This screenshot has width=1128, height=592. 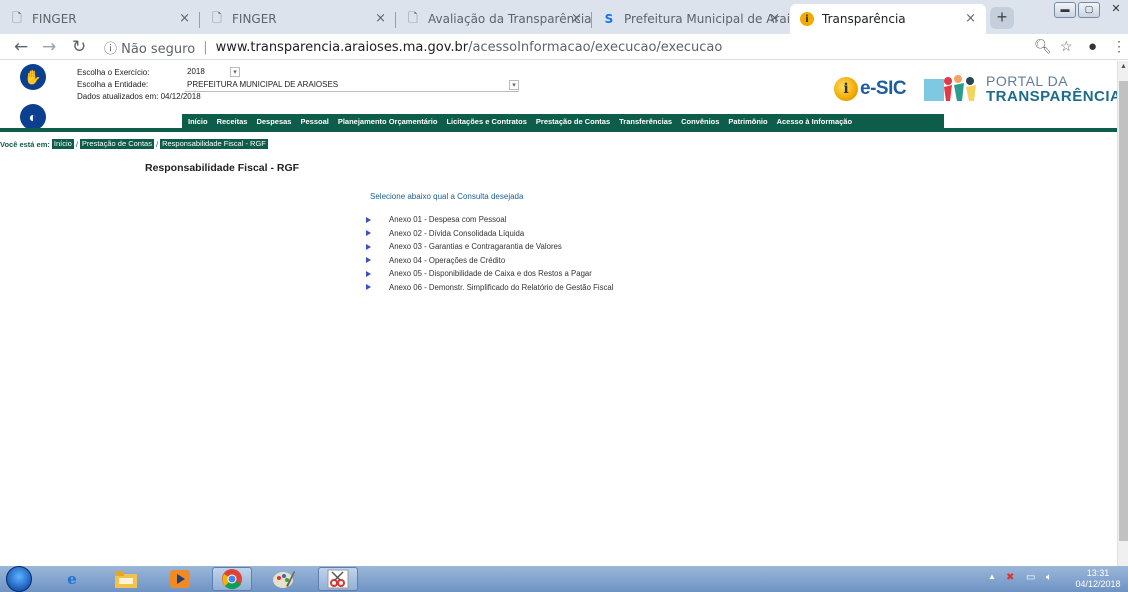 What do you see at coordinates (1002, 18) in the screenshot?
I see `new-tab-button: +` at bounding box center [1002, 18].